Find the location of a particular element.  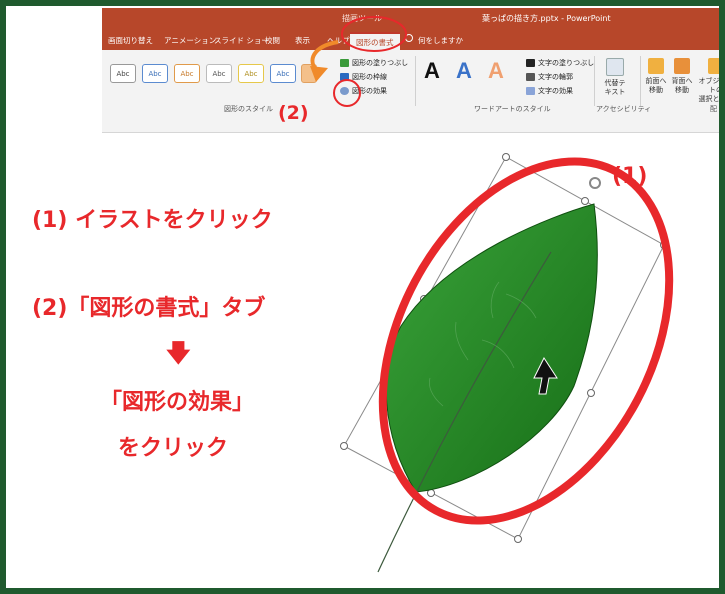

step3-instruction-line2: をクリック is located at coordinates (173, 448).